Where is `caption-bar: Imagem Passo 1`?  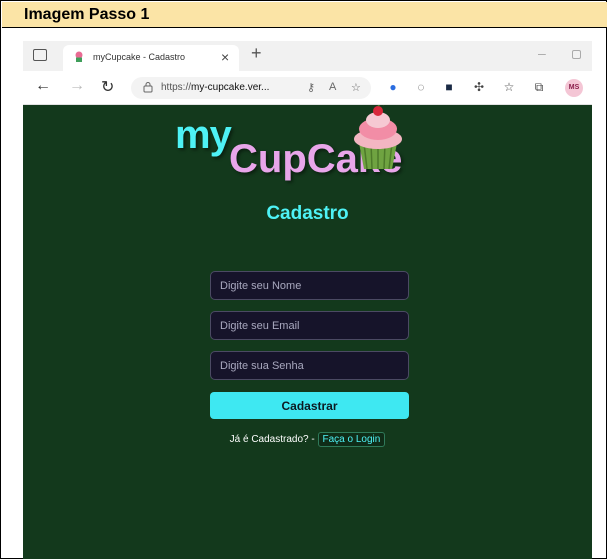 caption-bar: Imagem Passo 1 is located at coordinates (304, 15).